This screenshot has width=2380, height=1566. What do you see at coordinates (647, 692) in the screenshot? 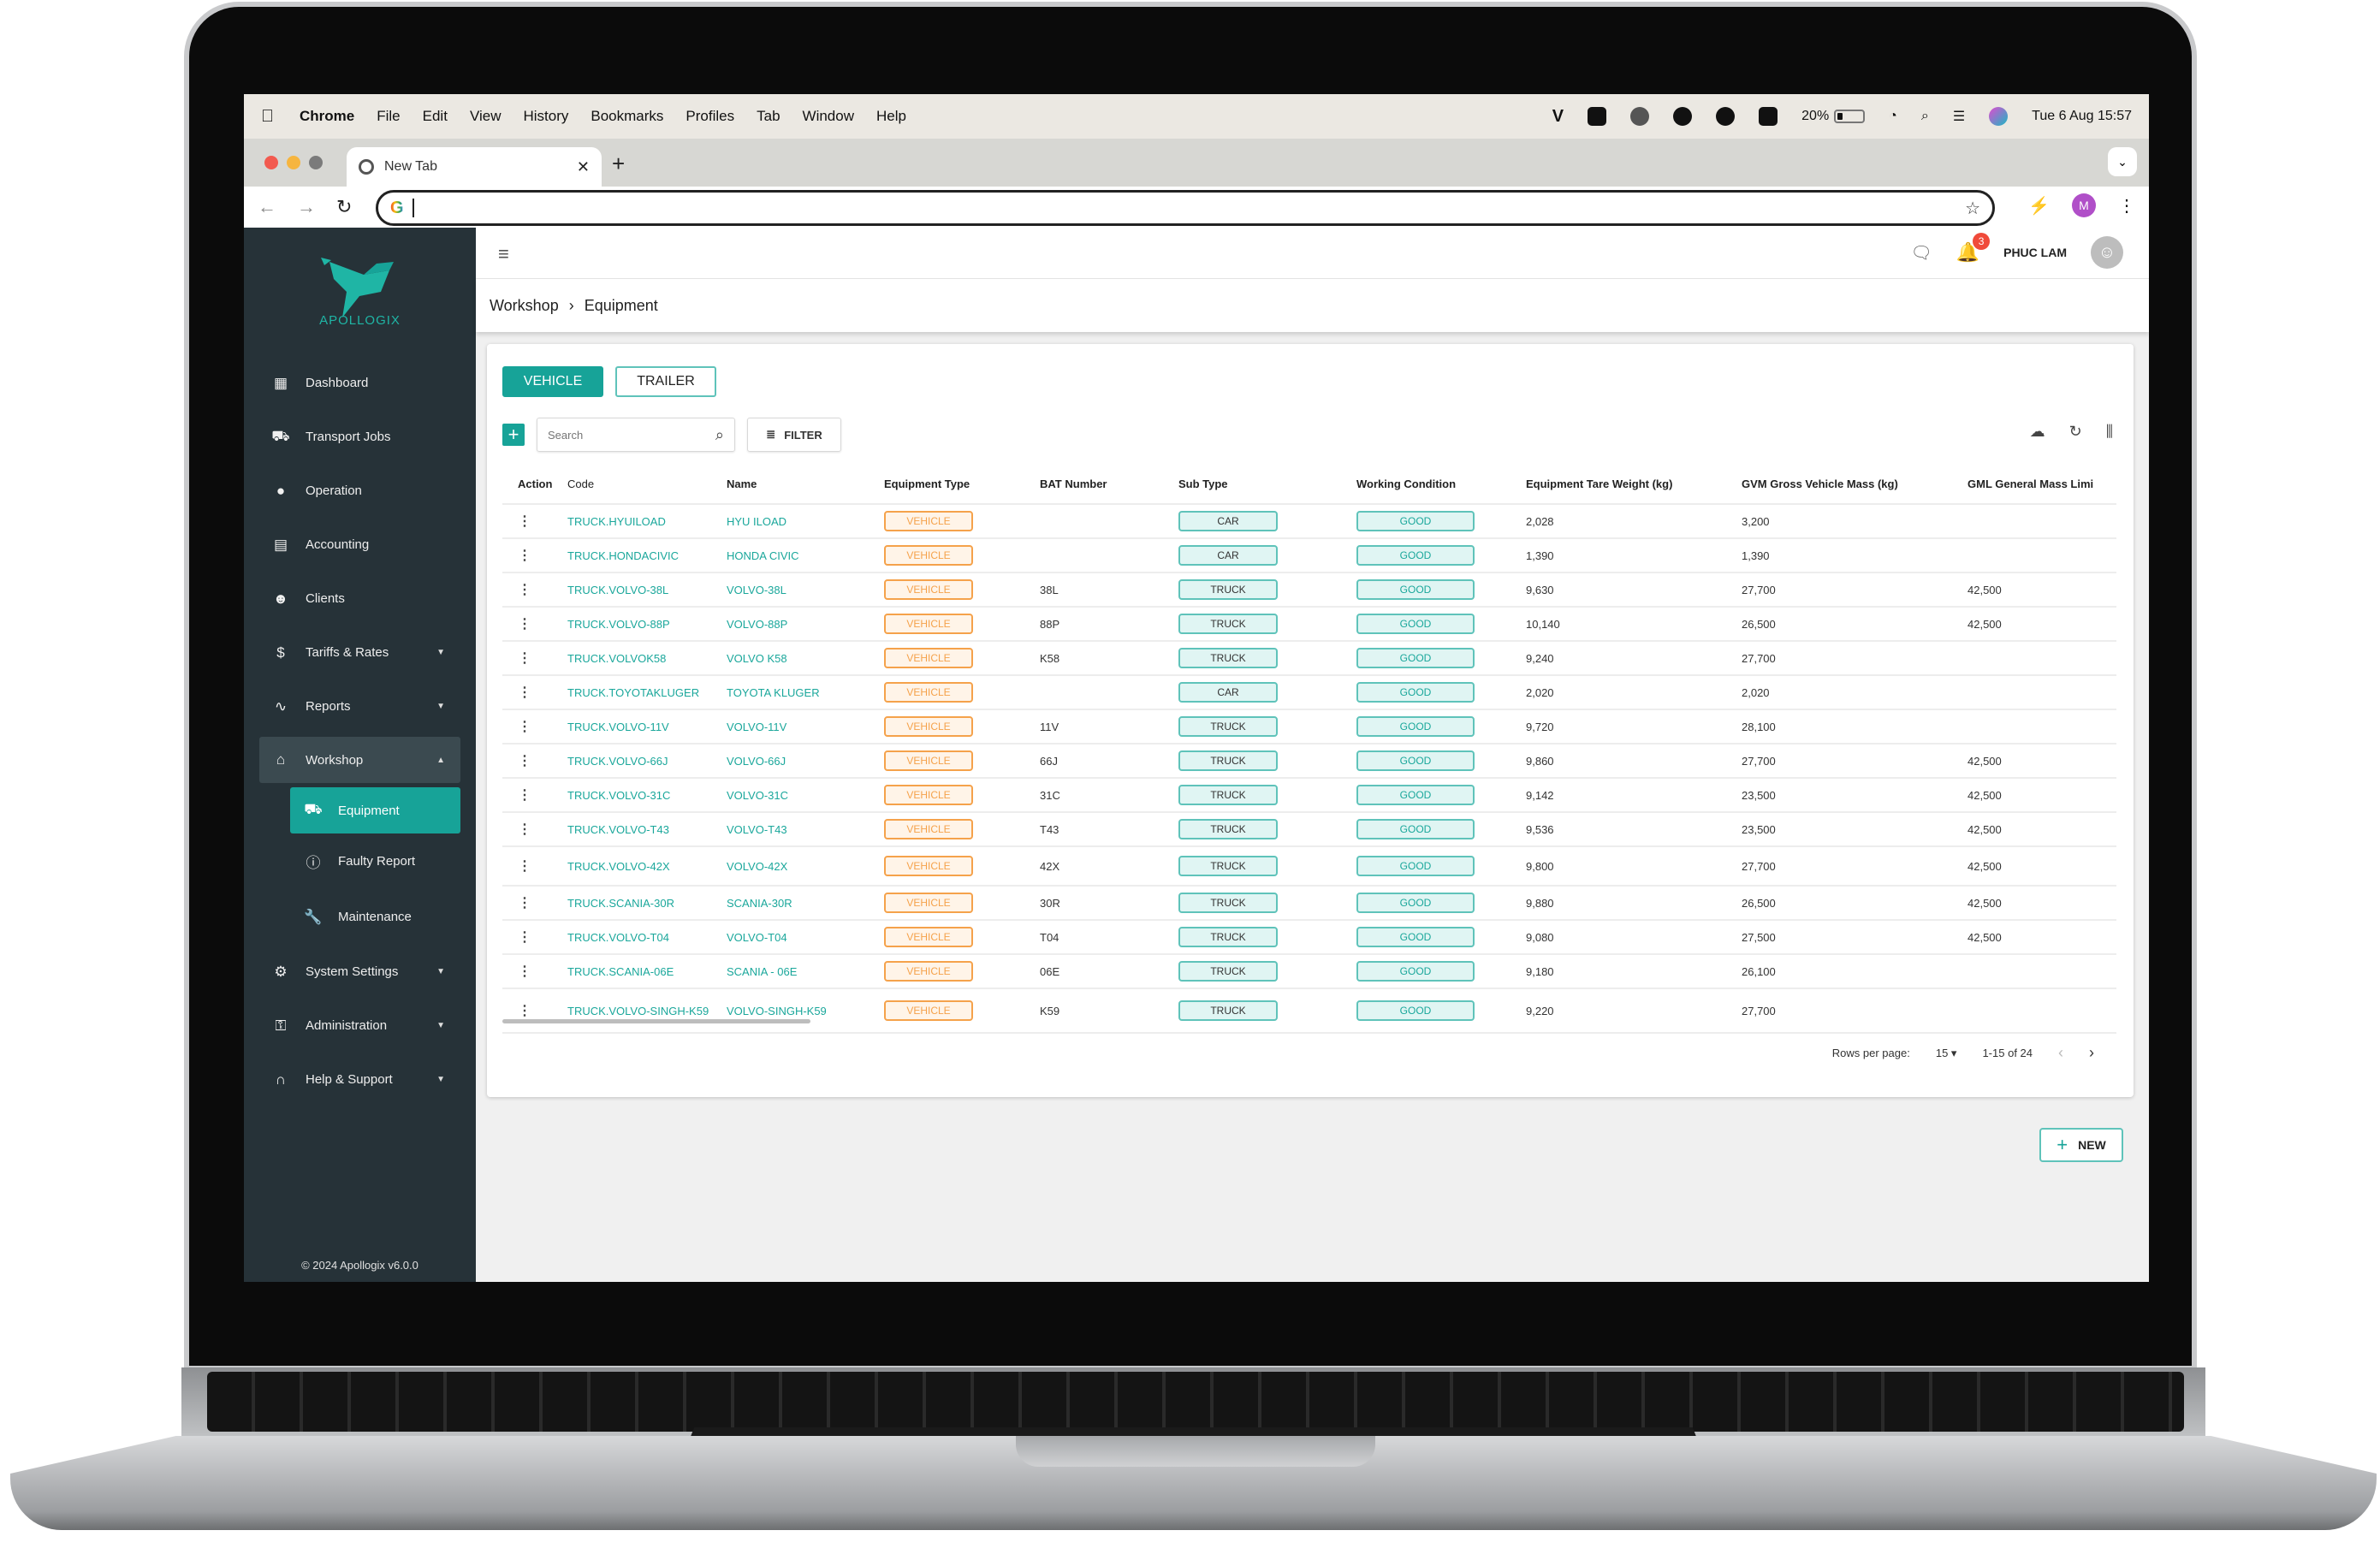
I see `cell-code: TRUCK.TOYOTAKLUGER` at bounding box center [647, 692].